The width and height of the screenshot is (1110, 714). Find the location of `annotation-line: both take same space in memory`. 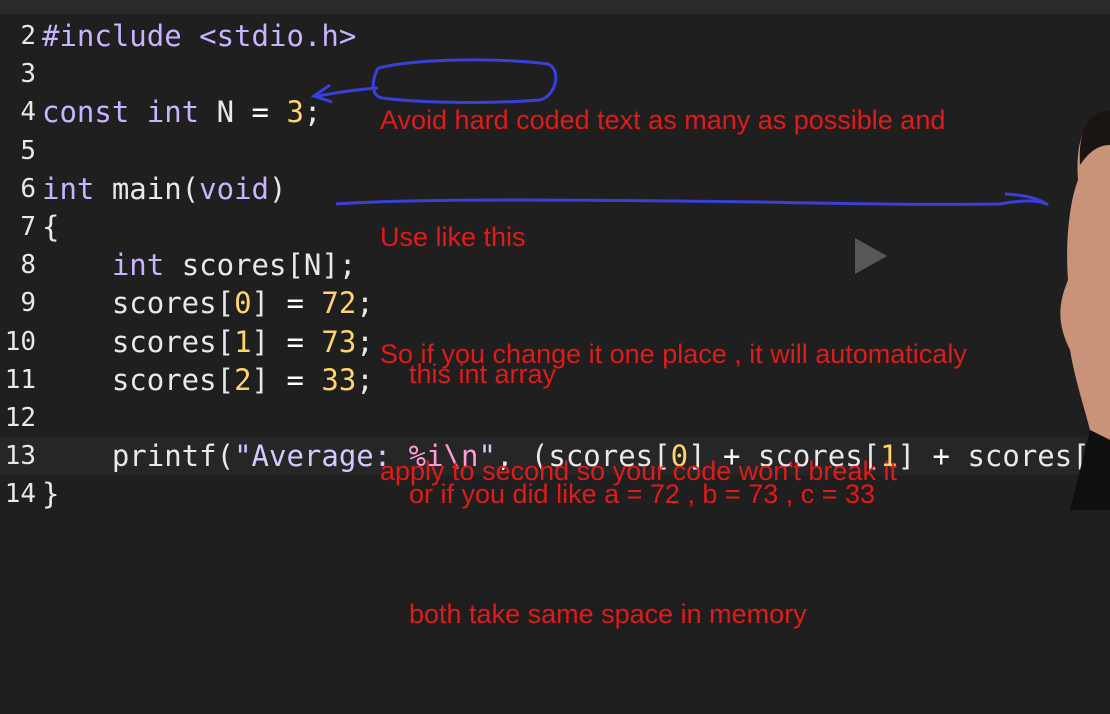

annotation-line: both take same space in memory is located at coordinates (608, 614).